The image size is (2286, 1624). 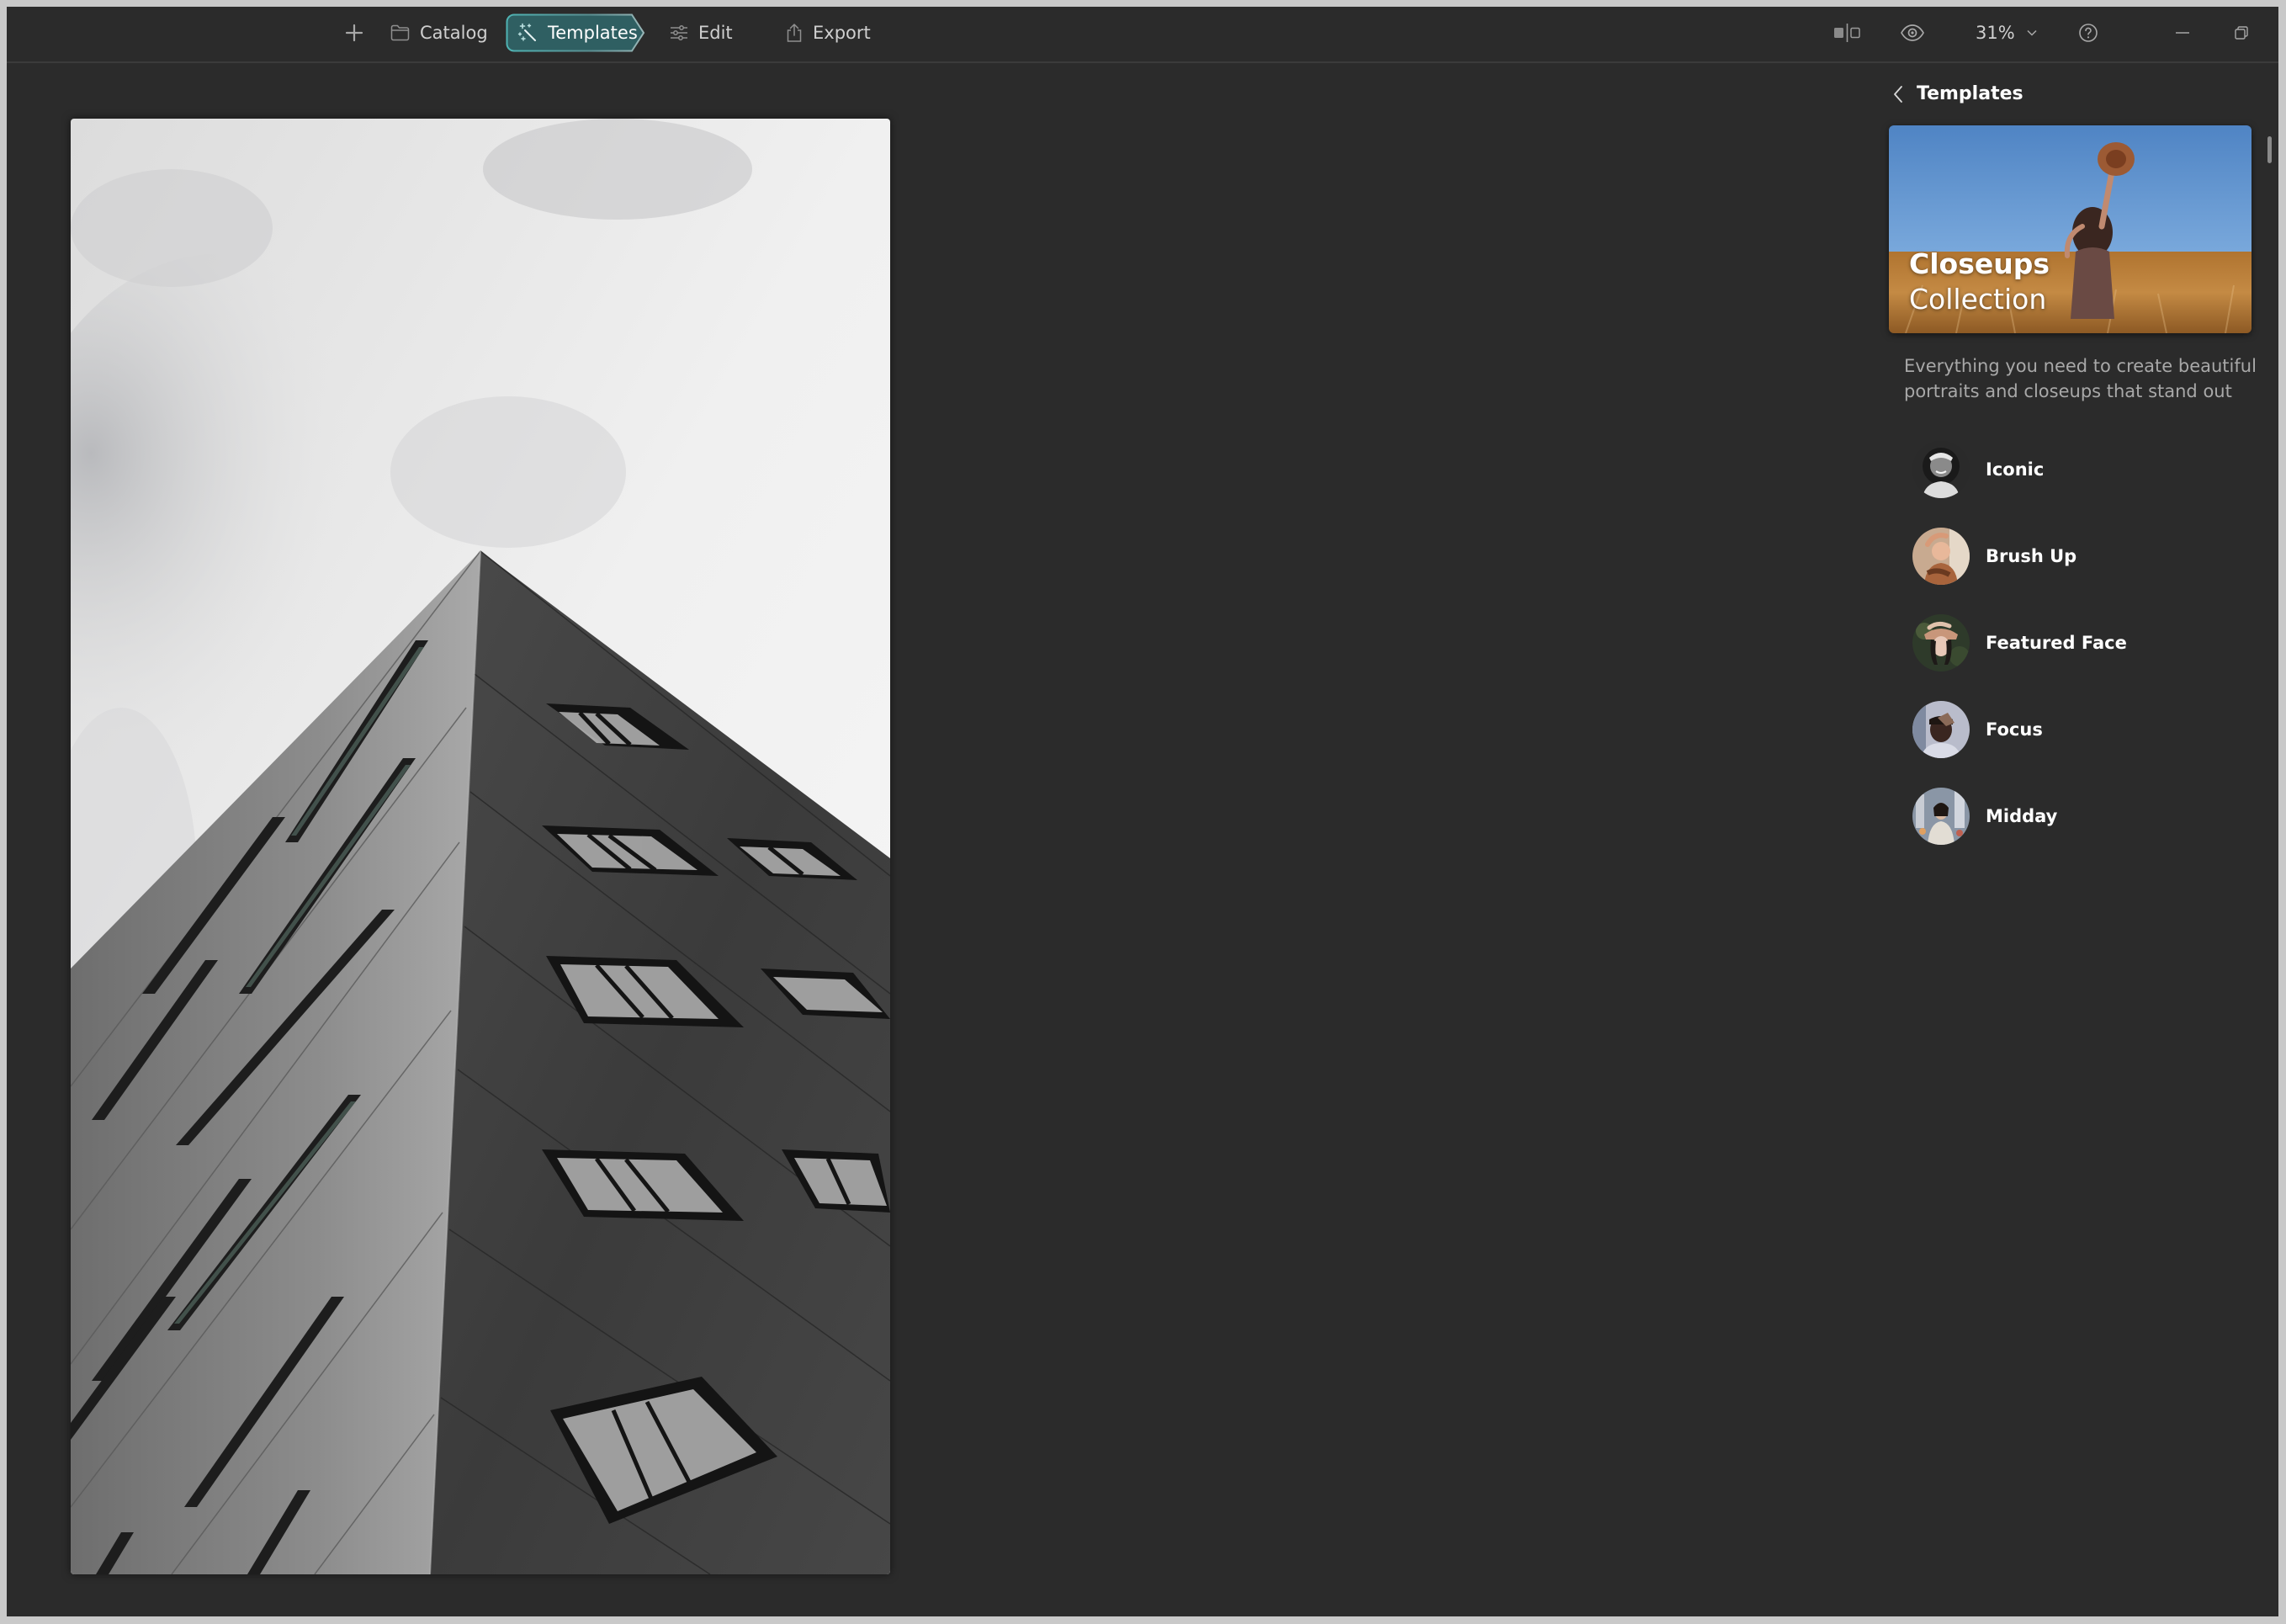 I want to click on restore-icon, so click(x=2241, y=33).